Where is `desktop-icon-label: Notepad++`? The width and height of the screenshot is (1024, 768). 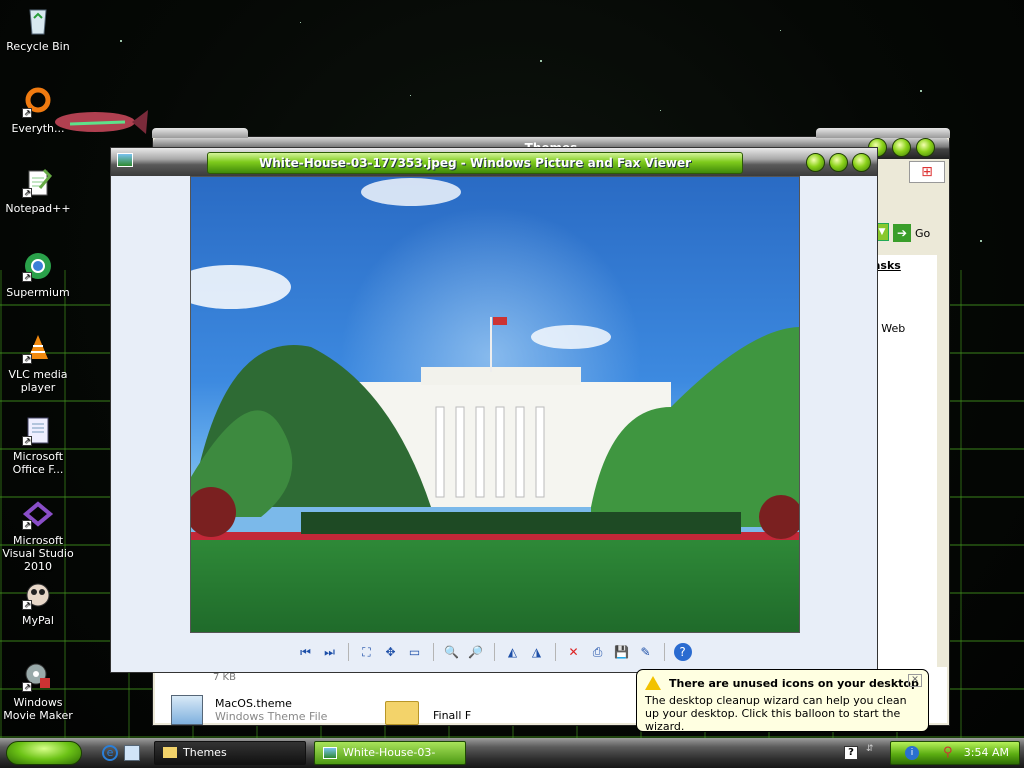
desktop-icon-label: Notepad++ is located at coordinates (38, 208).